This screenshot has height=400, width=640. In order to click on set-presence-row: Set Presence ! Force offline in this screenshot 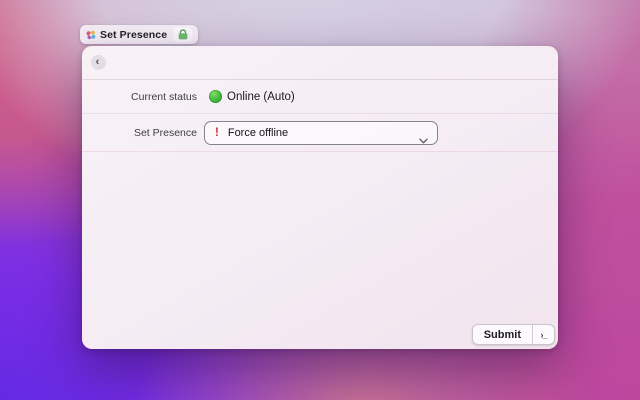, I will do `click(320, 133)`.